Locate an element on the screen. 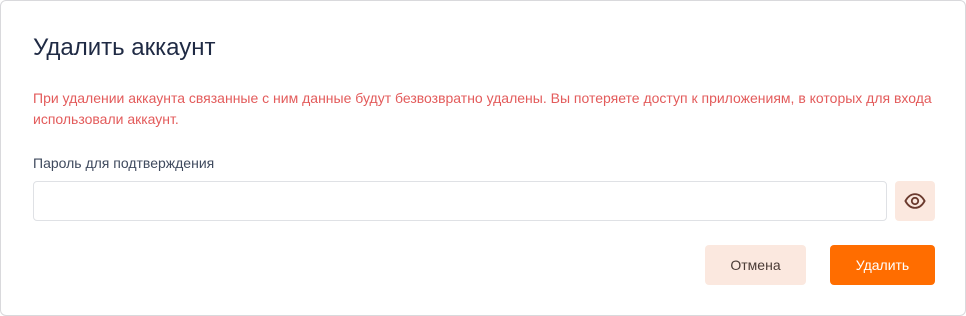  cancel-button: Отмена is located at coordinates (755, 265).